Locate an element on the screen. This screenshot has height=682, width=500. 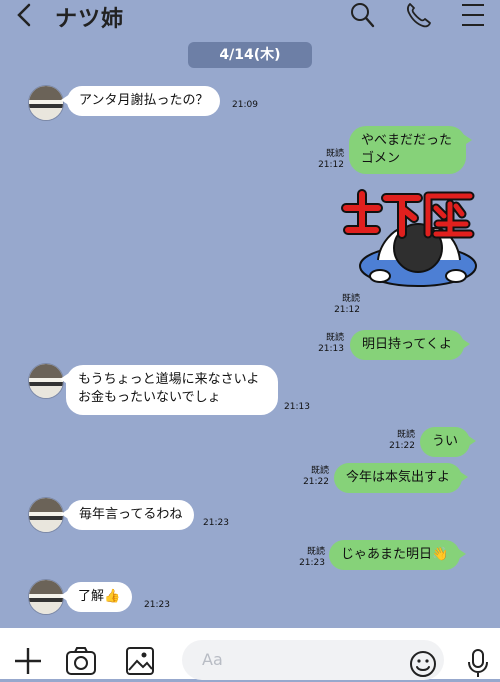
outgoing-message: やべまだだった ゴメン is located at coordinates (410, 150).